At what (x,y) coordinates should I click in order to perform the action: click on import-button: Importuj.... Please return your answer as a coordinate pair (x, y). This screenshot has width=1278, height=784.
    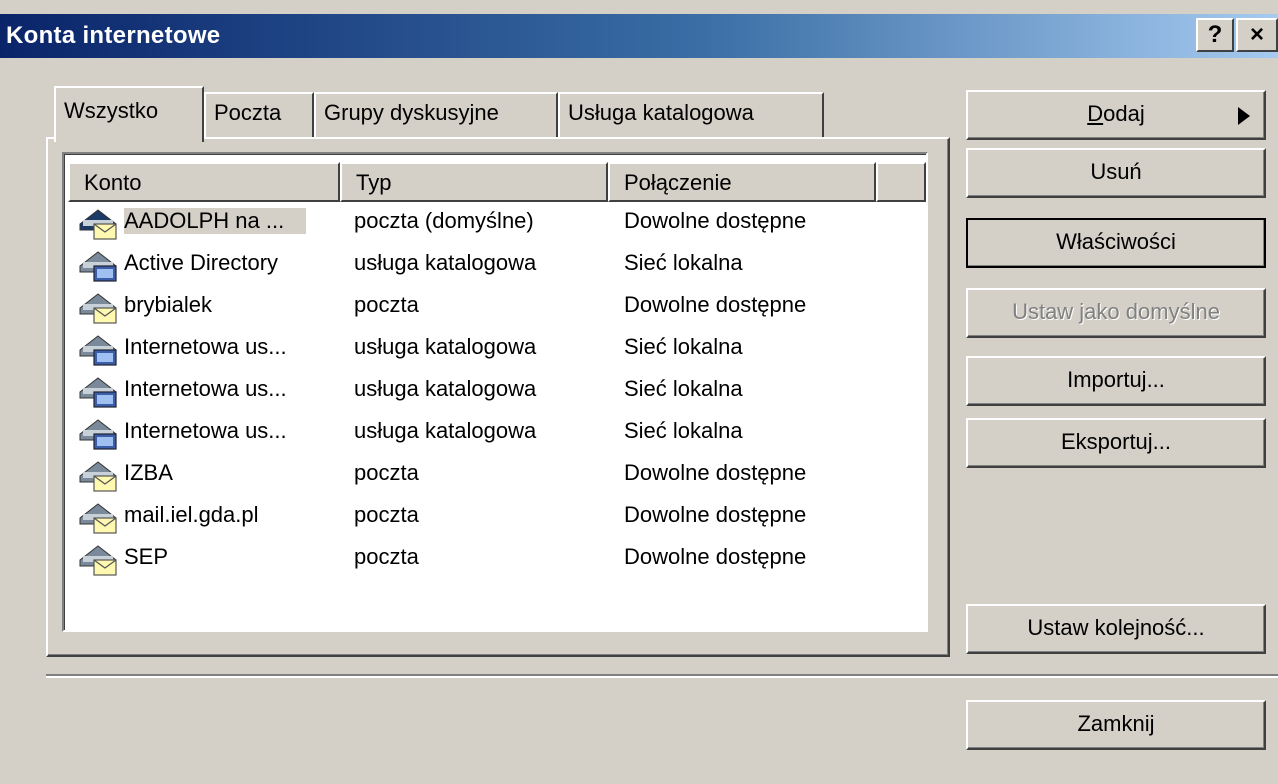
    Looking at the image, I should click on (1116, 381).